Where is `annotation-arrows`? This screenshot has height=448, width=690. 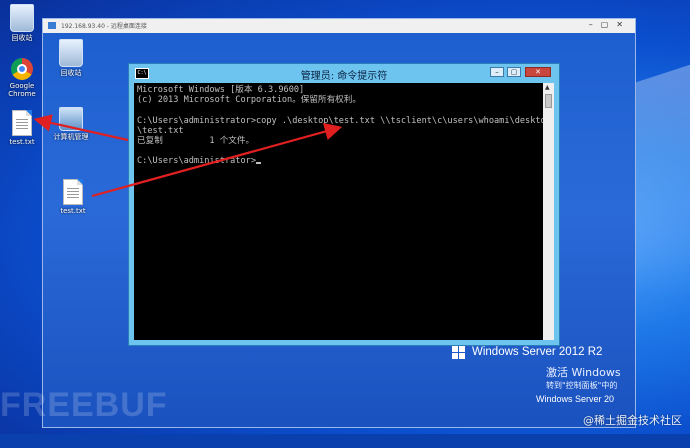
annotation-arrows is located at coordinates (188, 156).